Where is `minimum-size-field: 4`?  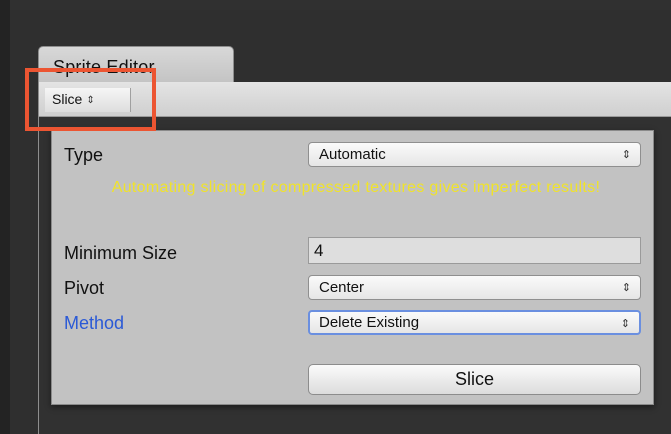
minimum-size-field: 4 is located at coordinates (474, 250).